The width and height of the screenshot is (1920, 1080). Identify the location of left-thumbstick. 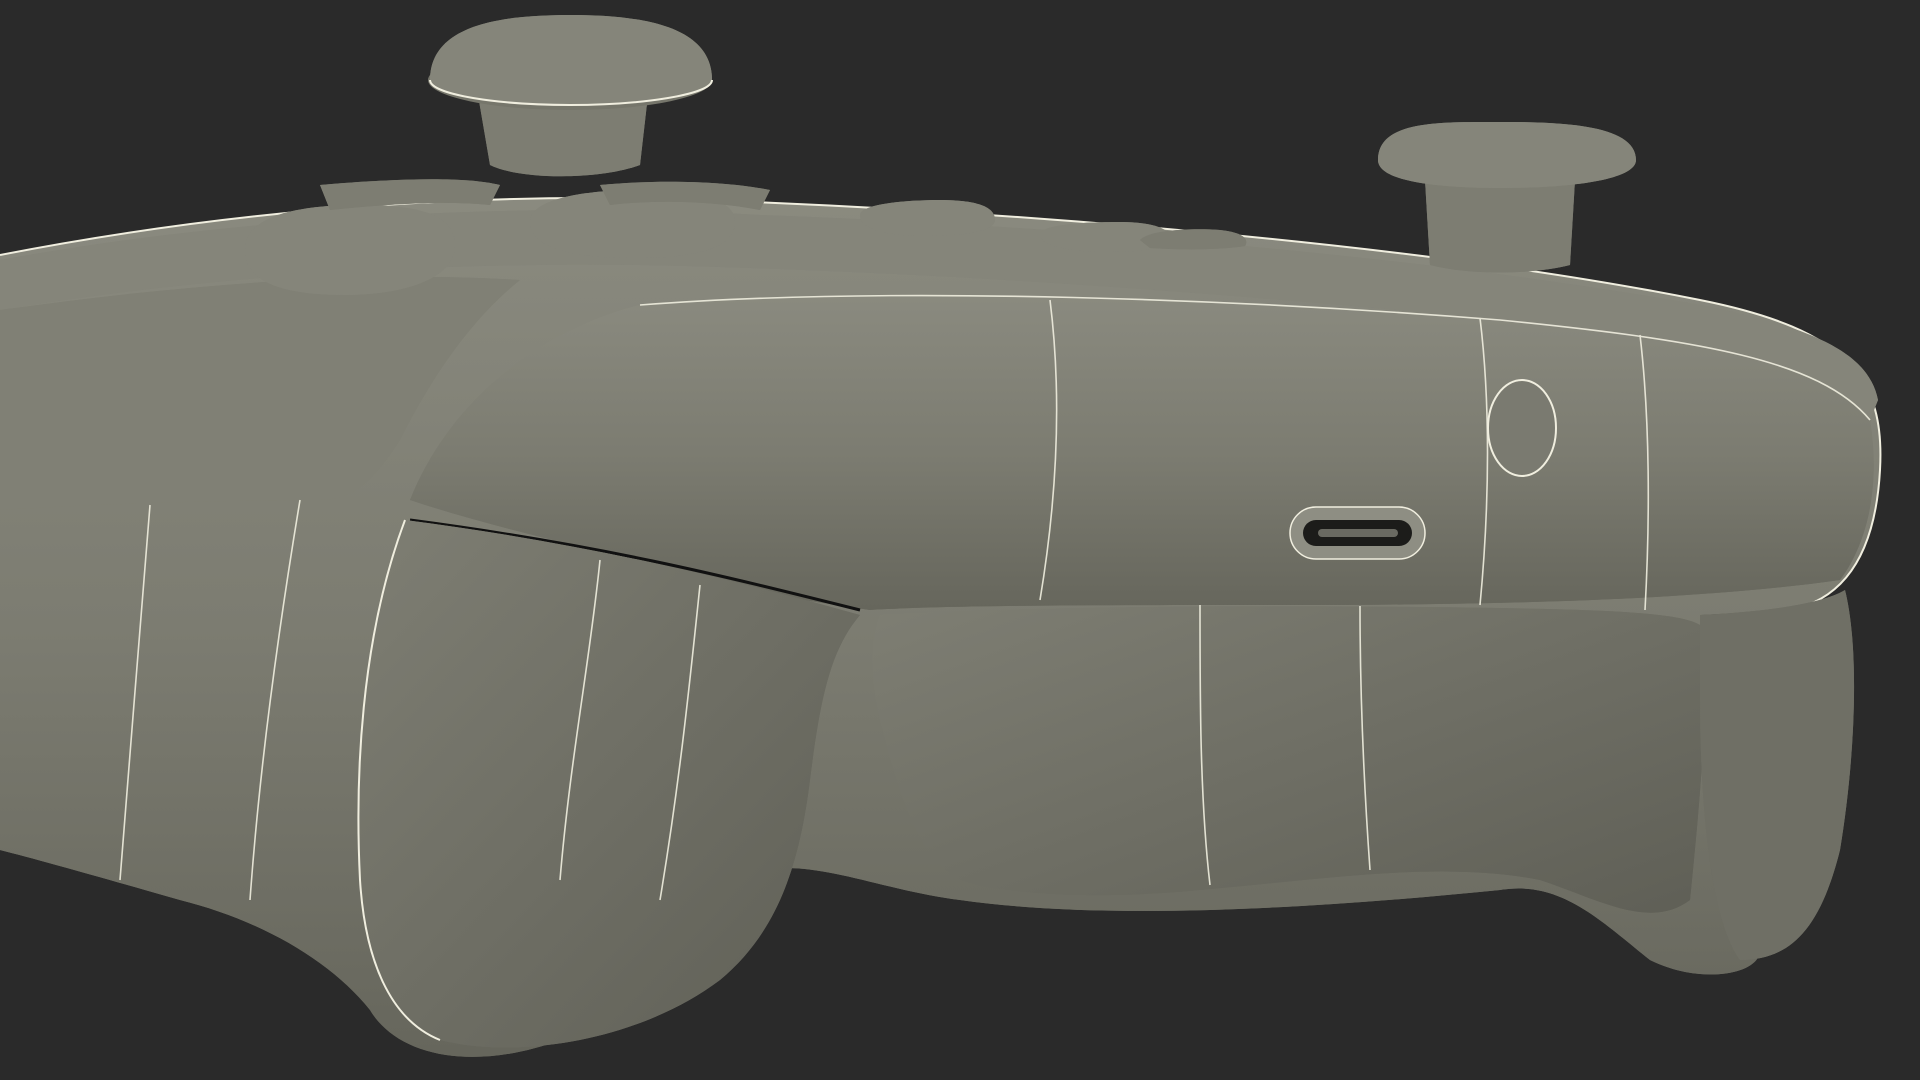
(570, 96).